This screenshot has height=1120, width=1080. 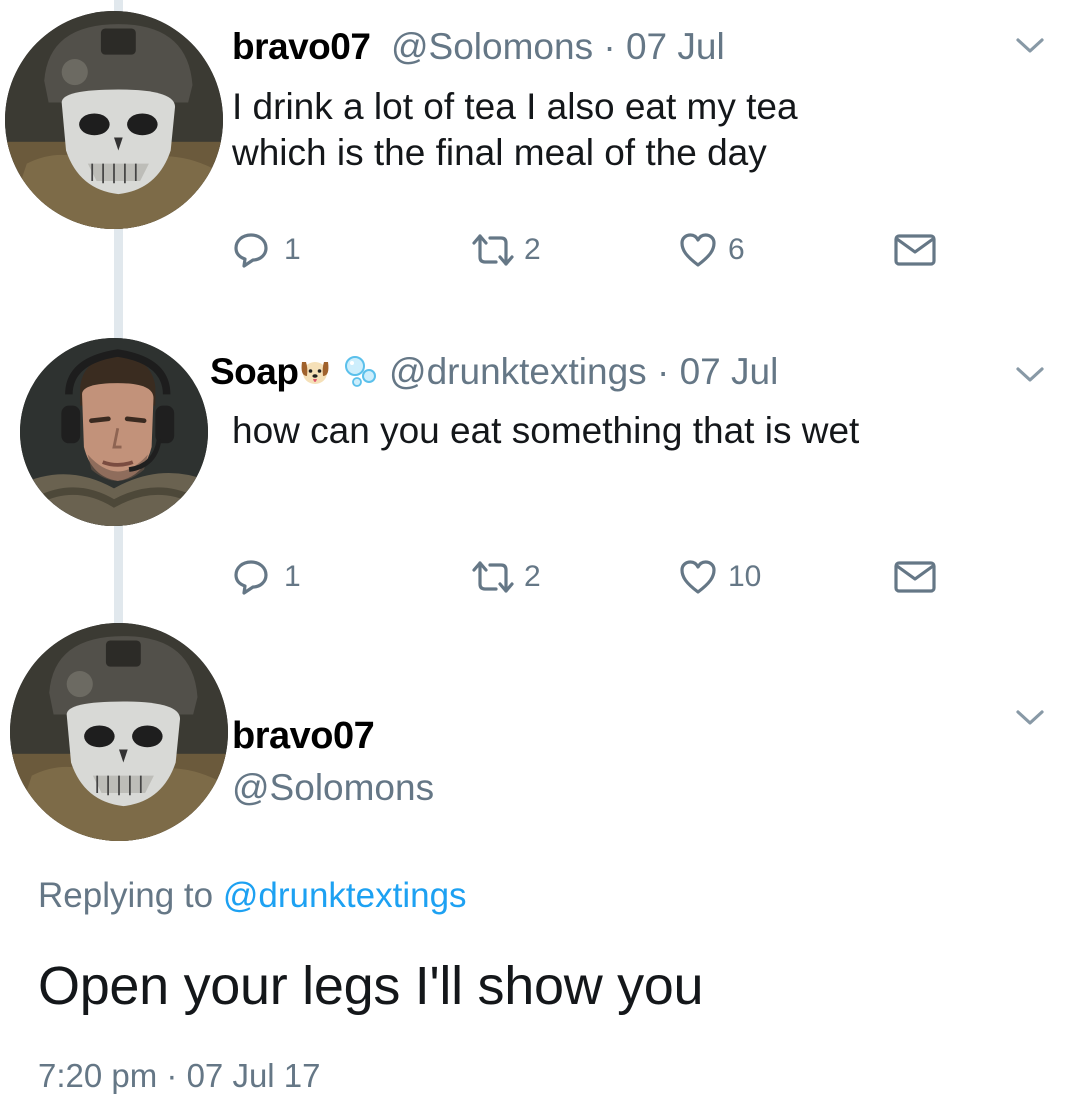 I want to click on replying-to-mention: @drunktextings, so click(x=345, y=895).